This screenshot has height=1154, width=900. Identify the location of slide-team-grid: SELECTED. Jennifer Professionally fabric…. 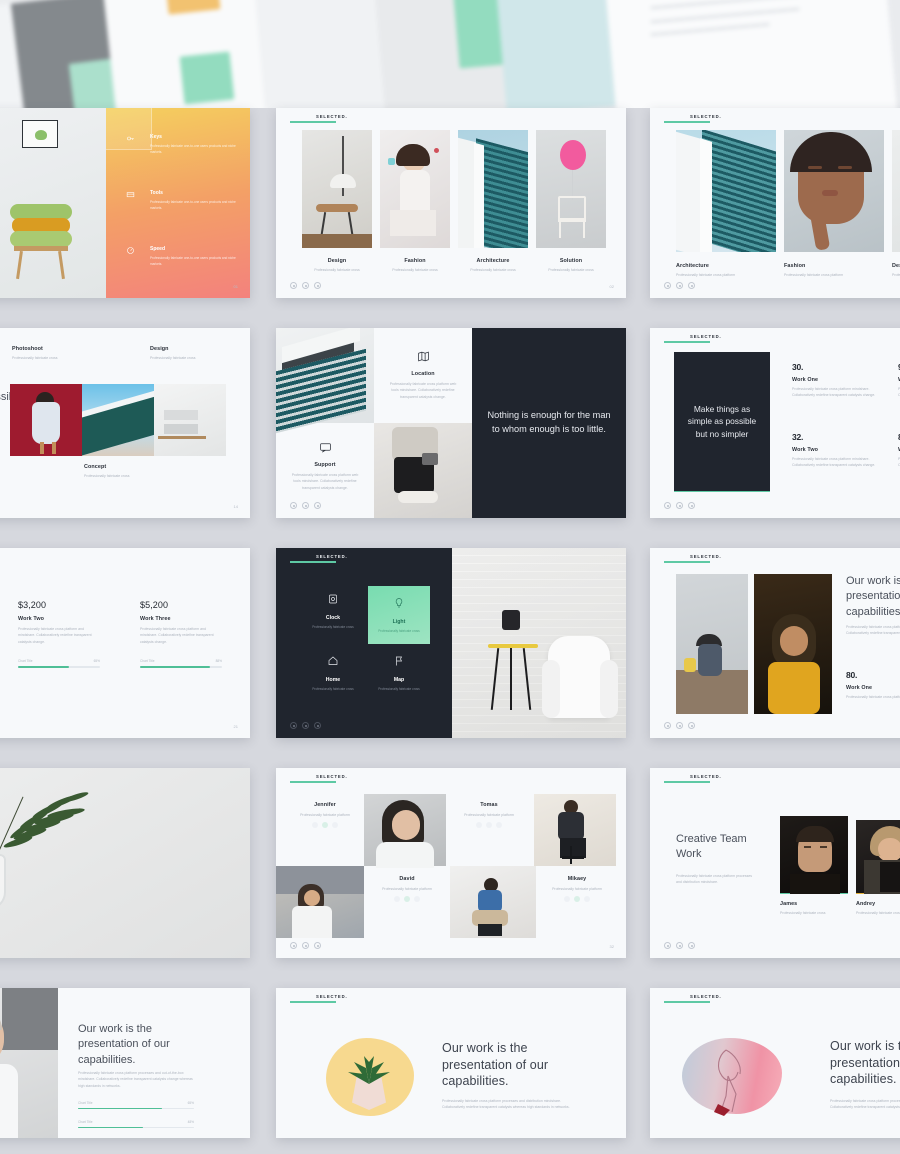
(451, 863).